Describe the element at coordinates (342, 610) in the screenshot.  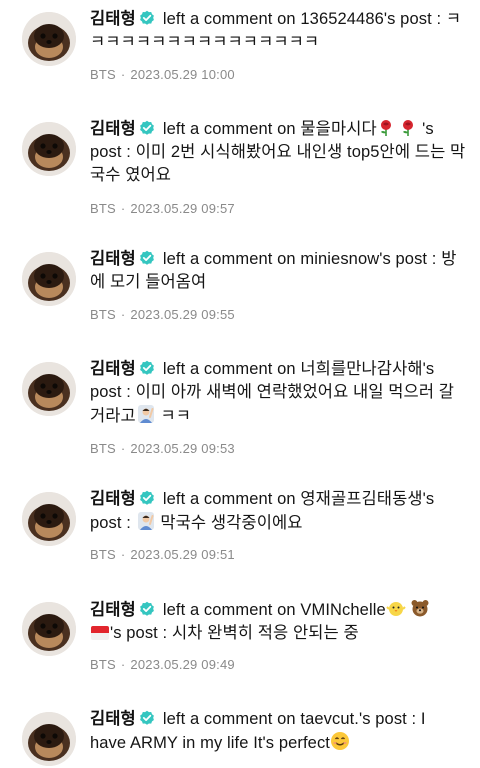
I see `post-target: VMINchelle` at that location.